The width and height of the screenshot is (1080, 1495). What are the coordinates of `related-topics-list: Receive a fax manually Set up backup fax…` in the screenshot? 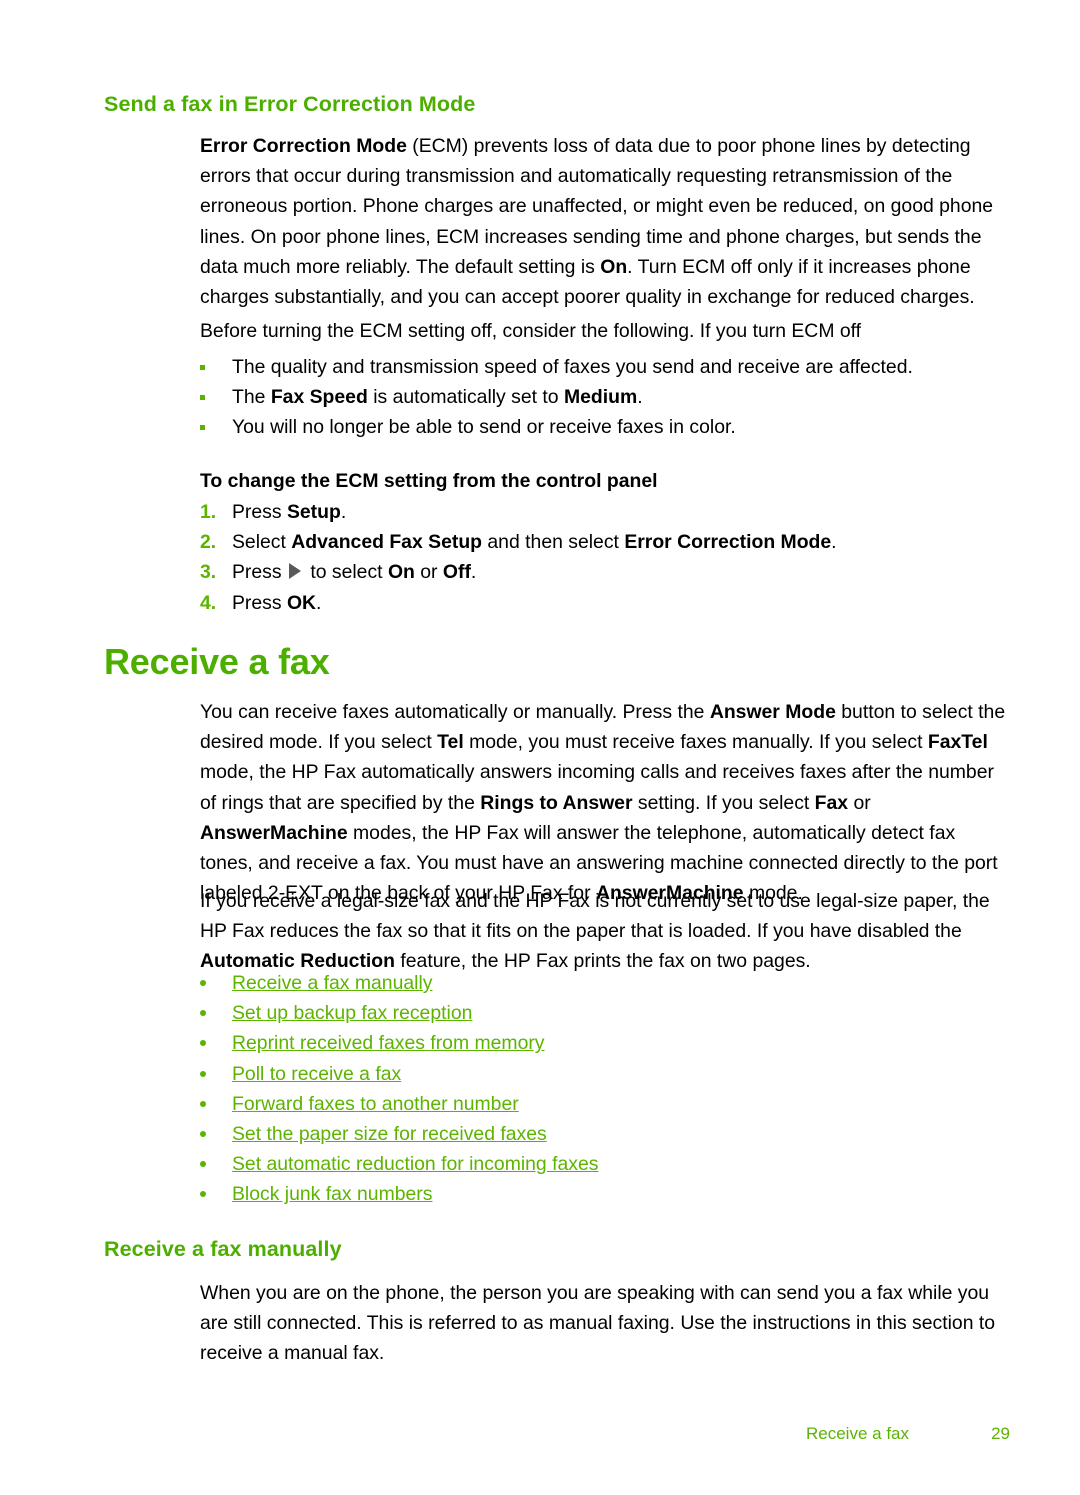 It's located at (606, 1089).